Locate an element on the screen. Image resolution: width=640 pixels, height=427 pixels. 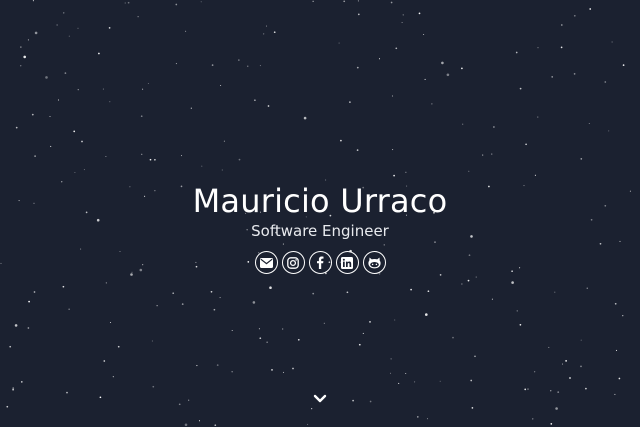
social-links is located at coordinates (320, 262).